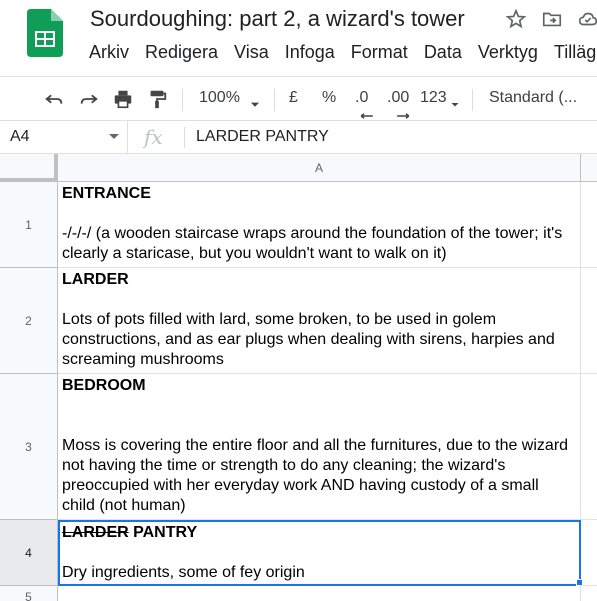  I want to click on menu-tillagg: Tilläg, so click(575, 52).